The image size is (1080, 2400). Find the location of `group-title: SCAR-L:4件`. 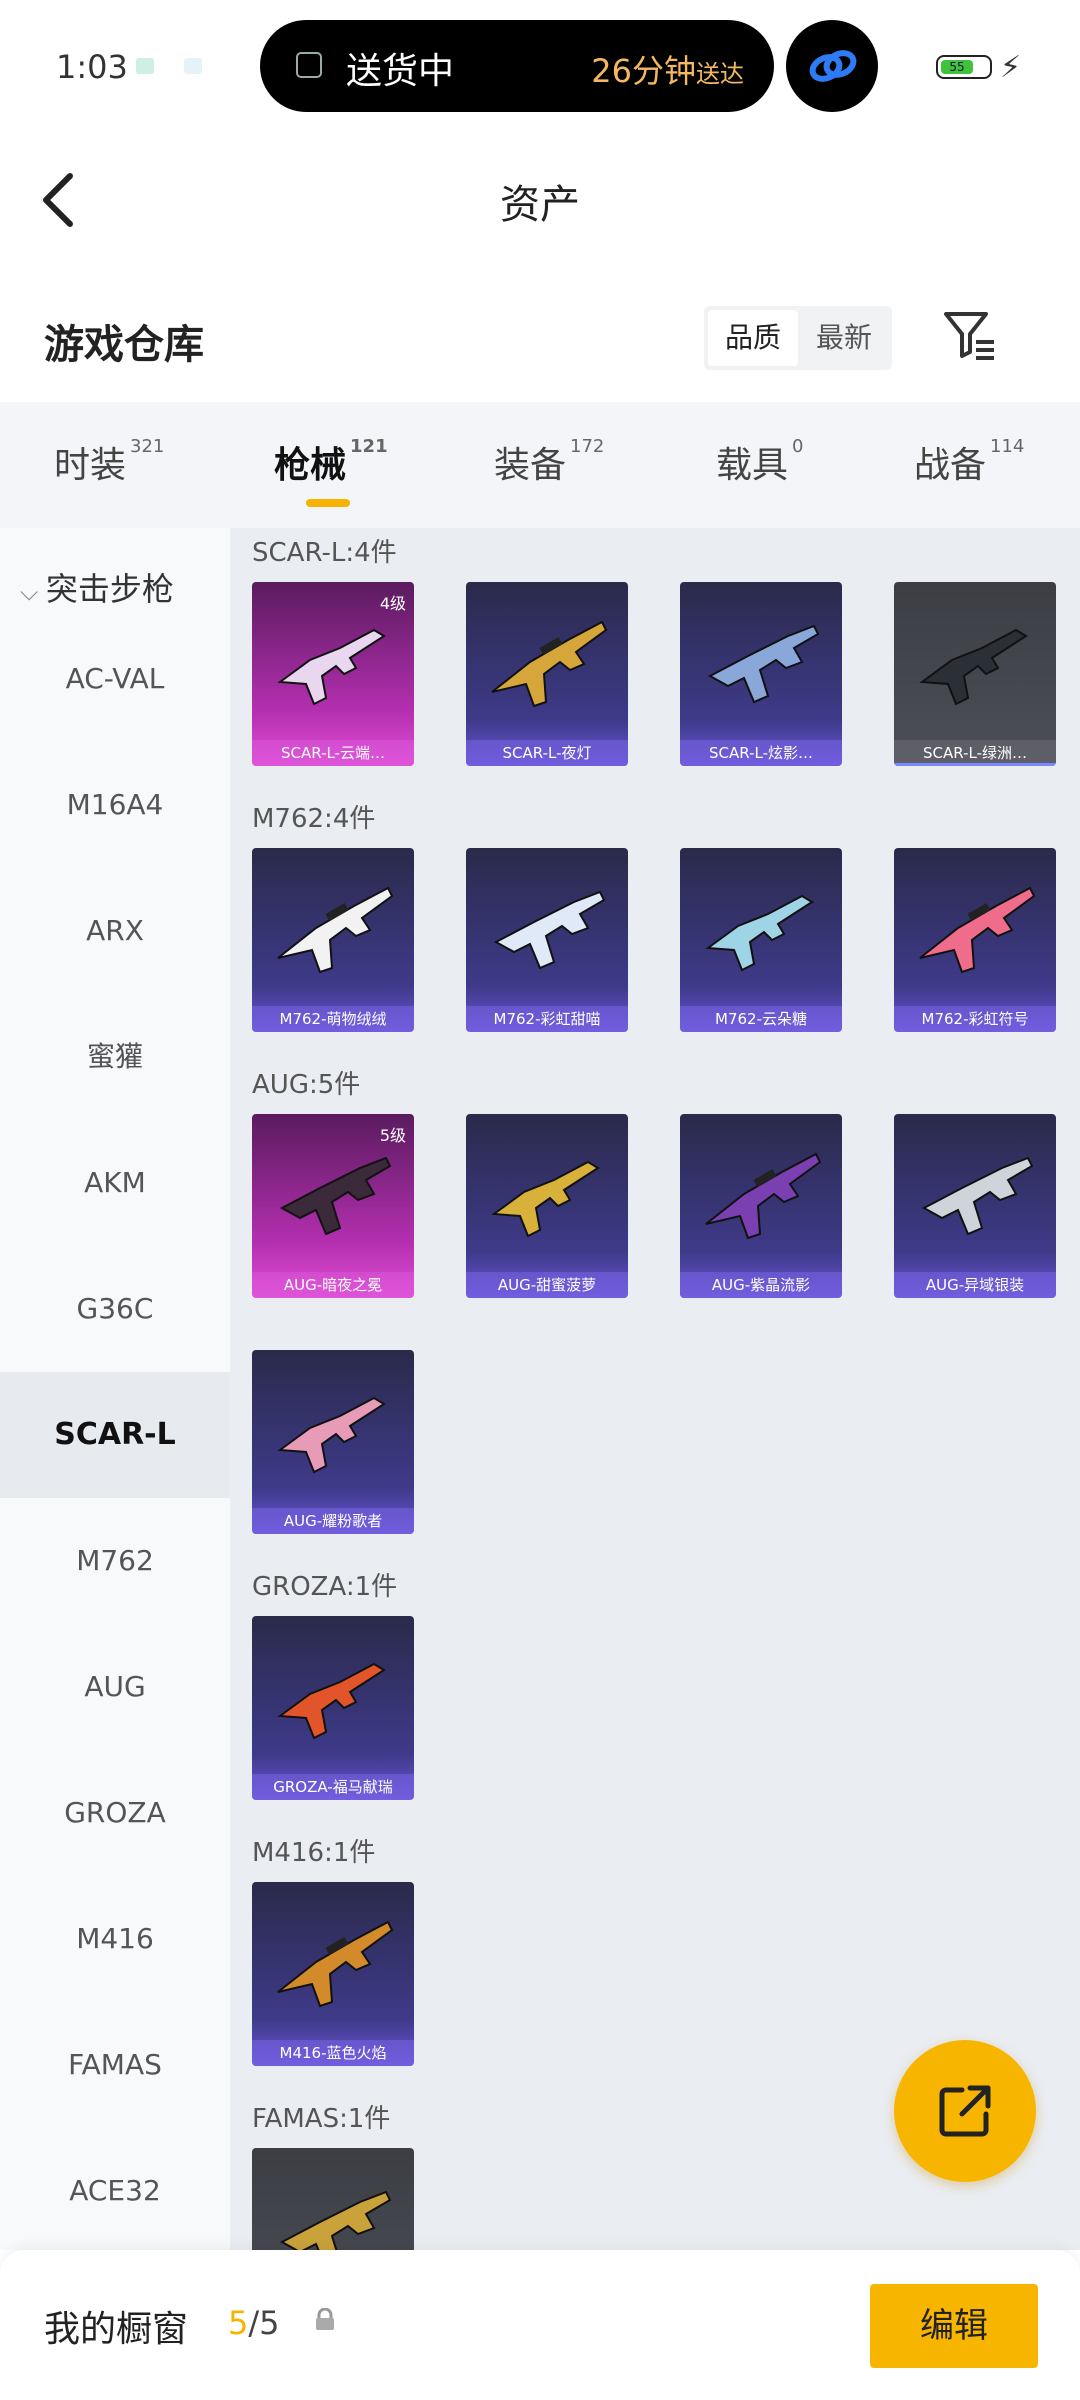

group-title: SCAR-L:4件 is located at coordinates (324, 553).